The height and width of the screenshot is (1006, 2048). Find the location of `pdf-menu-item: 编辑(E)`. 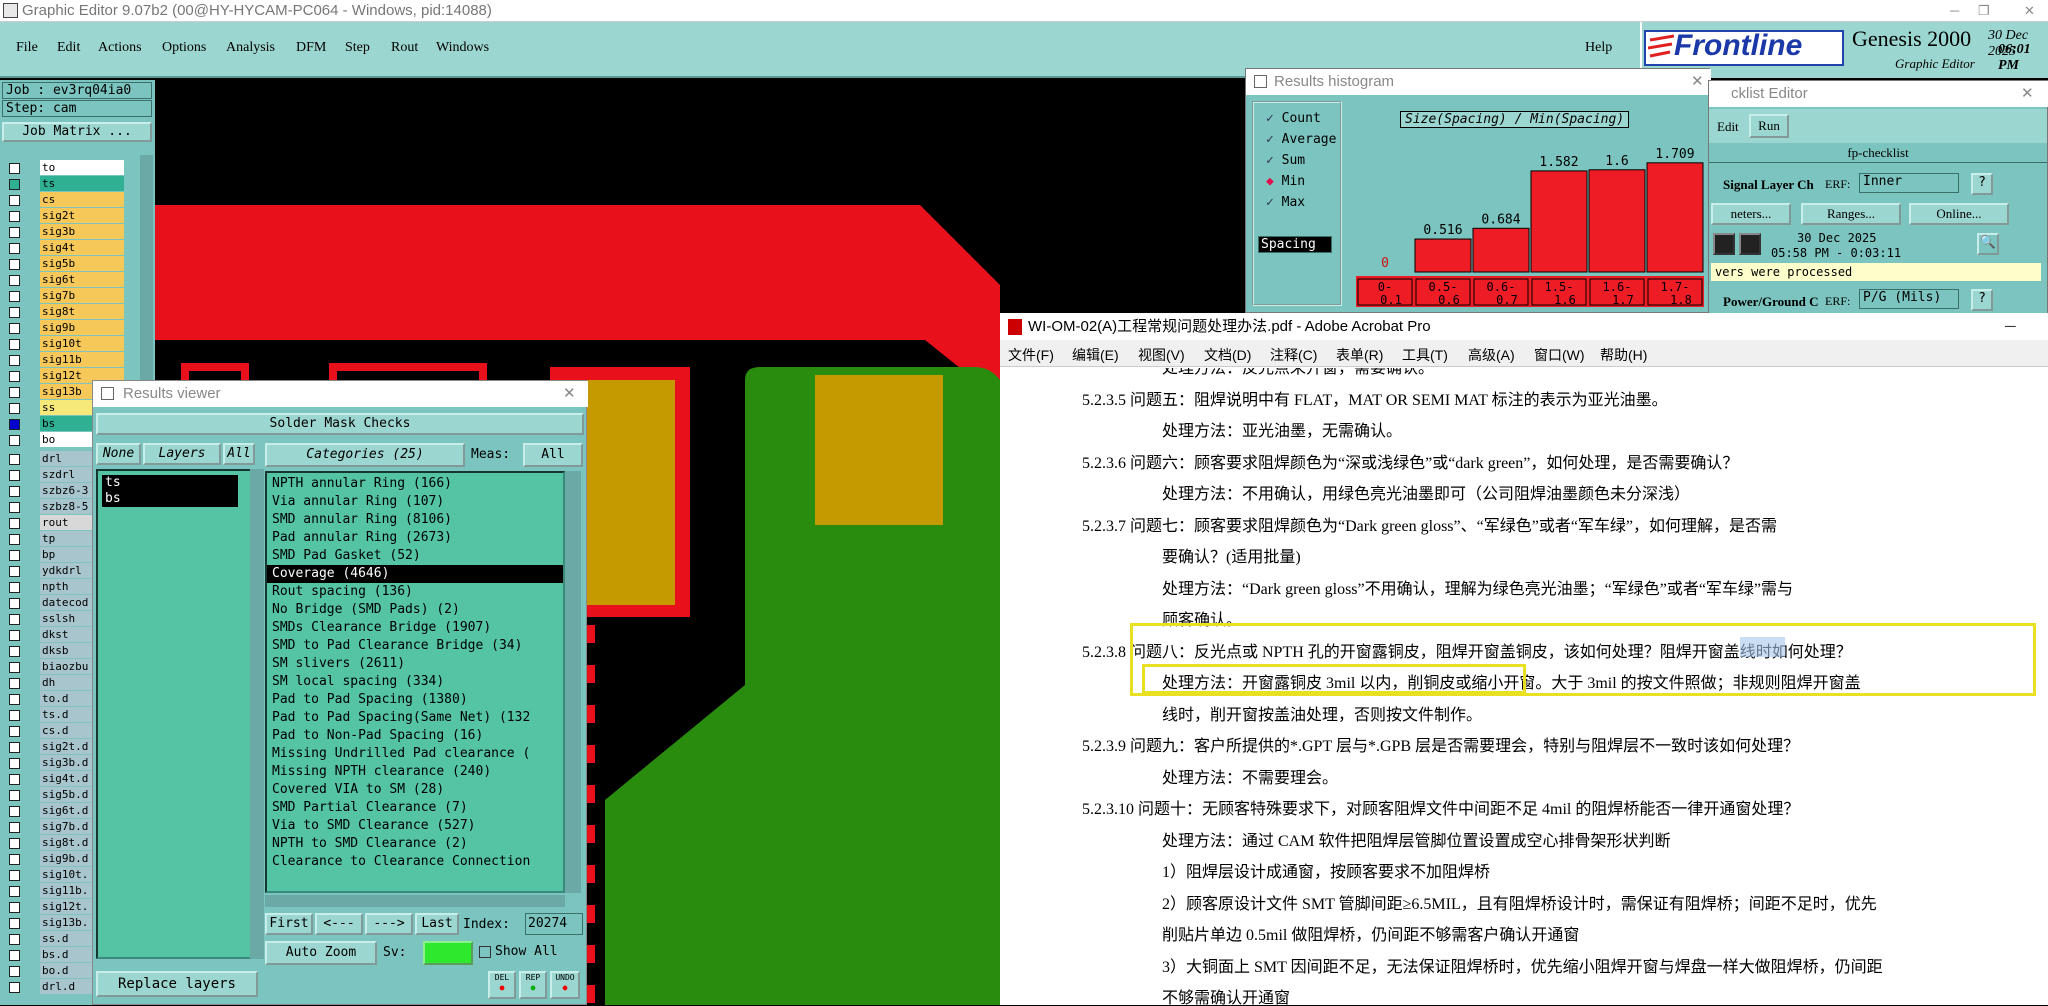

pdf-menu-item: 编辑(E) is located at coordinates (1095, 355).